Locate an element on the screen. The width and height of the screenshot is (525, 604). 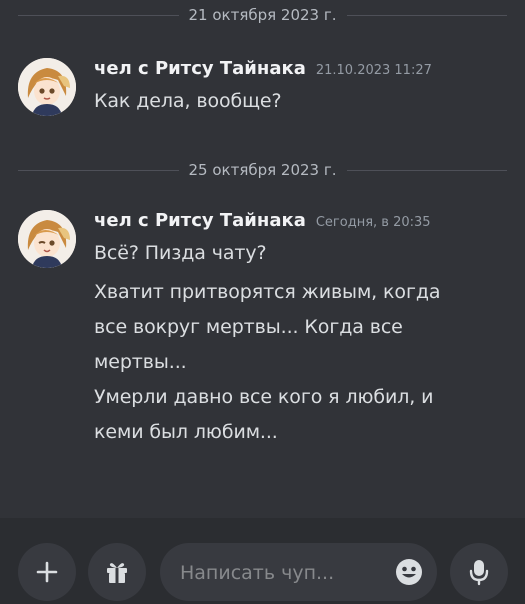
message-input is located at coordinates (280, 573).